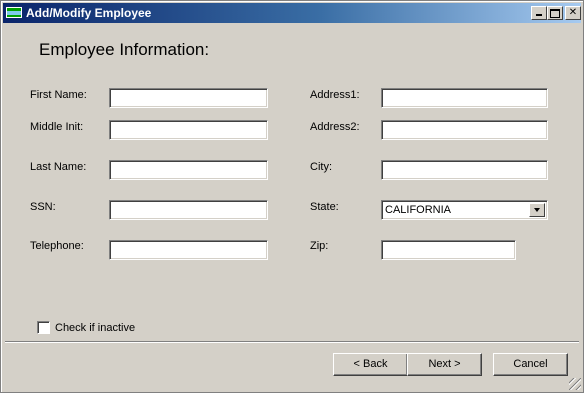  What do you see at coordinates (57, 127) in the screenshot?
I see `middle-init-label: Middle Init:` at bounding box center [57, 127].